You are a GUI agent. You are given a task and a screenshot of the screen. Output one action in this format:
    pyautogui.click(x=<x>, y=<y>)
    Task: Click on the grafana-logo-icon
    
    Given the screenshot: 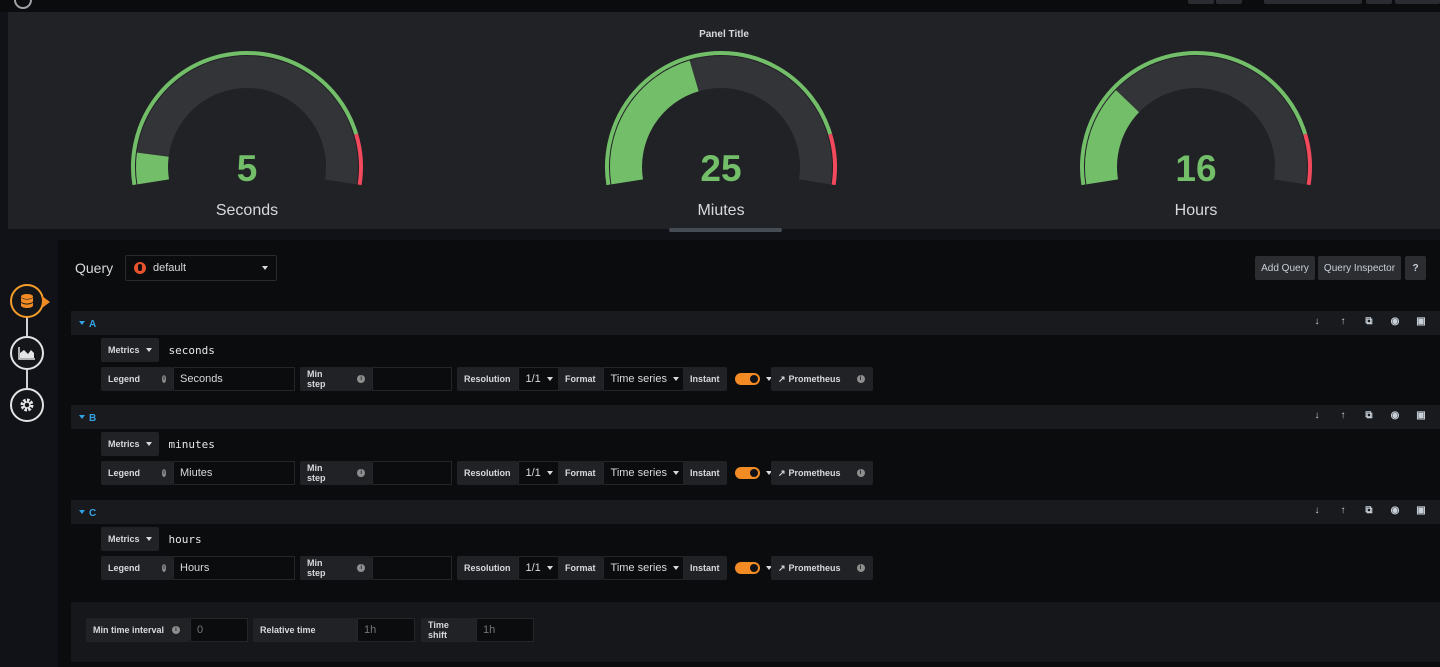 What is the action you would take?
    pyautogui.click(x=23, y=4)
    